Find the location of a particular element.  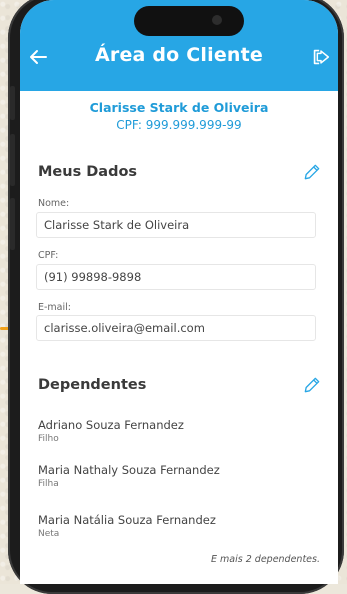

field-label-email: E-mail: is located at coordinates (54, 307).